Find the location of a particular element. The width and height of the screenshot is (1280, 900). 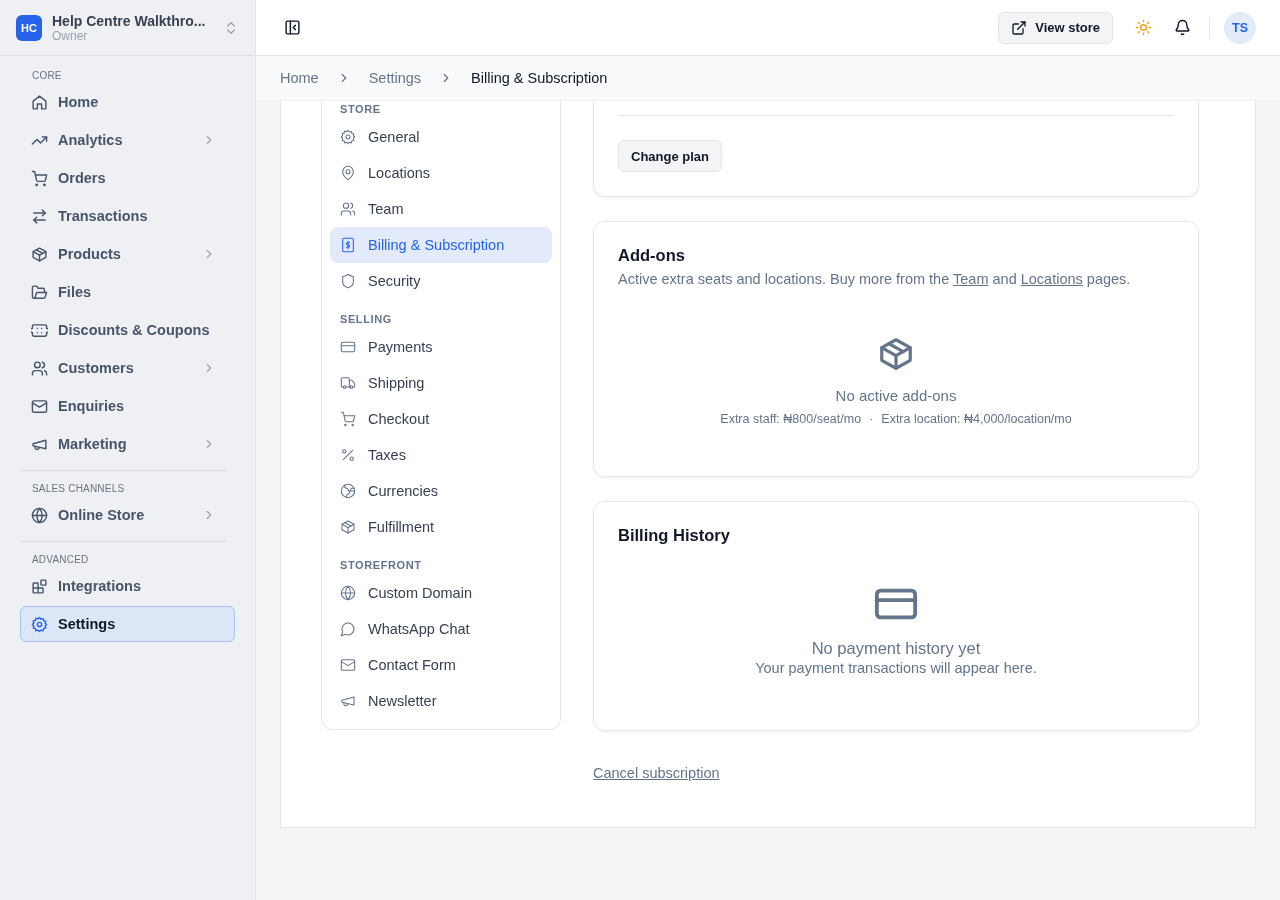

external-link-icon is located at coordinates (1019, 27).